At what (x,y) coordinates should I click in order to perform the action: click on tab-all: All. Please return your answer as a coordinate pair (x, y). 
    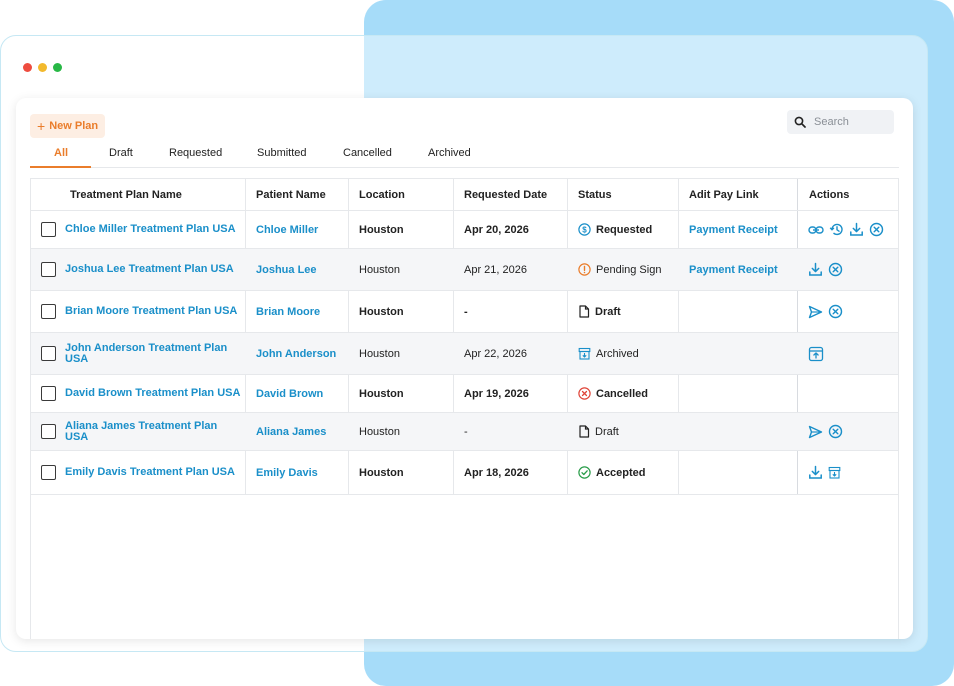
    Looking at the image, I should click on (61, 153).